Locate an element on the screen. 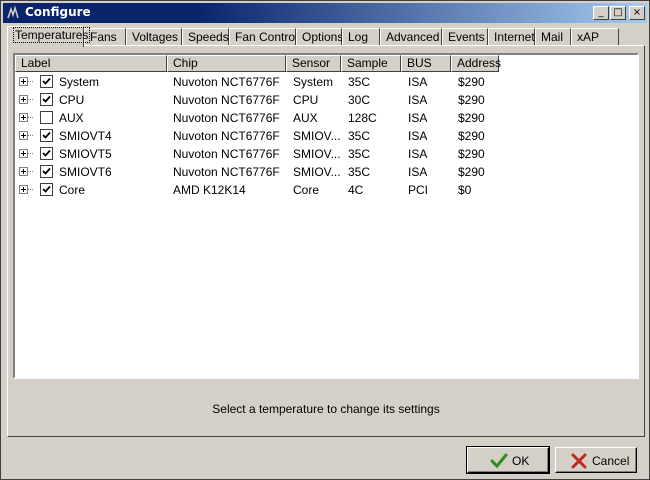  tab-voltages: Voltages is located at coordinates (154, 37).